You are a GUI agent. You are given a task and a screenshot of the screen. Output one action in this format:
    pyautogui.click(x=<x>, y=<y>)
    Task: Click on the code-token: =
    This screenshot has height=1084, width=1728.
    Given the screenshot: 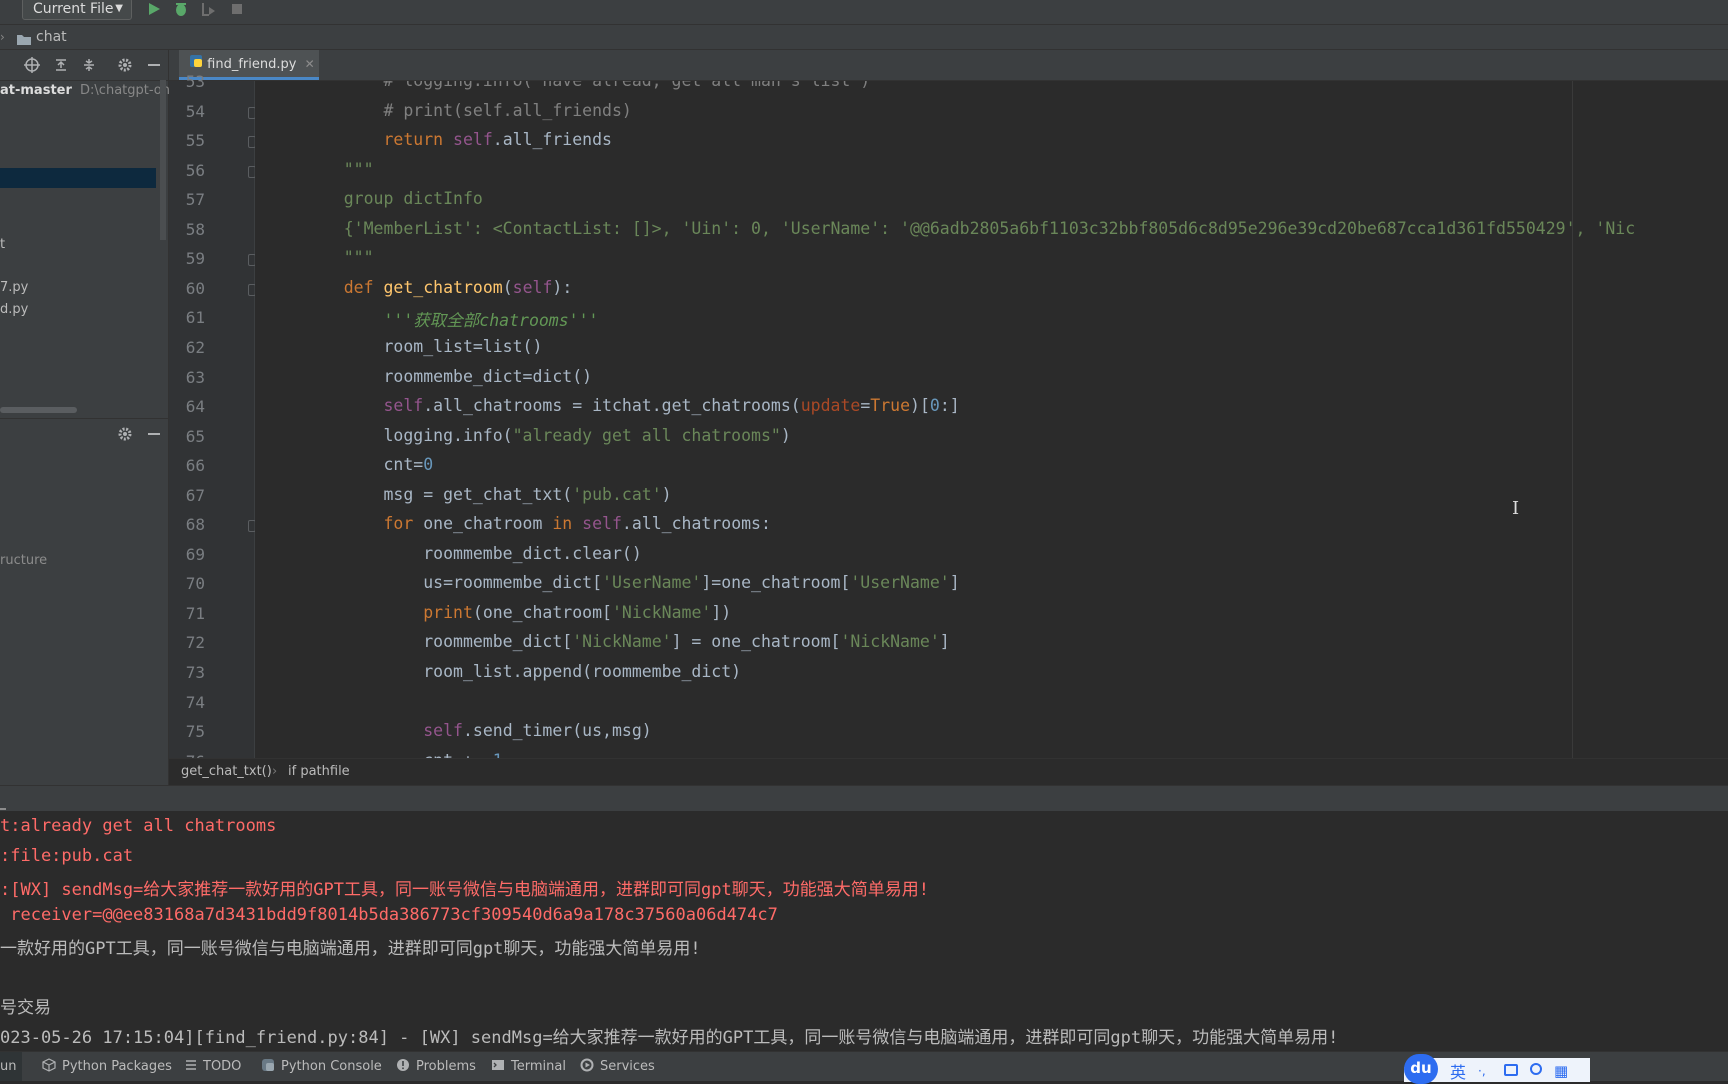 What is the action you would take?
    pyautogui.click(x=865, y=406)
    